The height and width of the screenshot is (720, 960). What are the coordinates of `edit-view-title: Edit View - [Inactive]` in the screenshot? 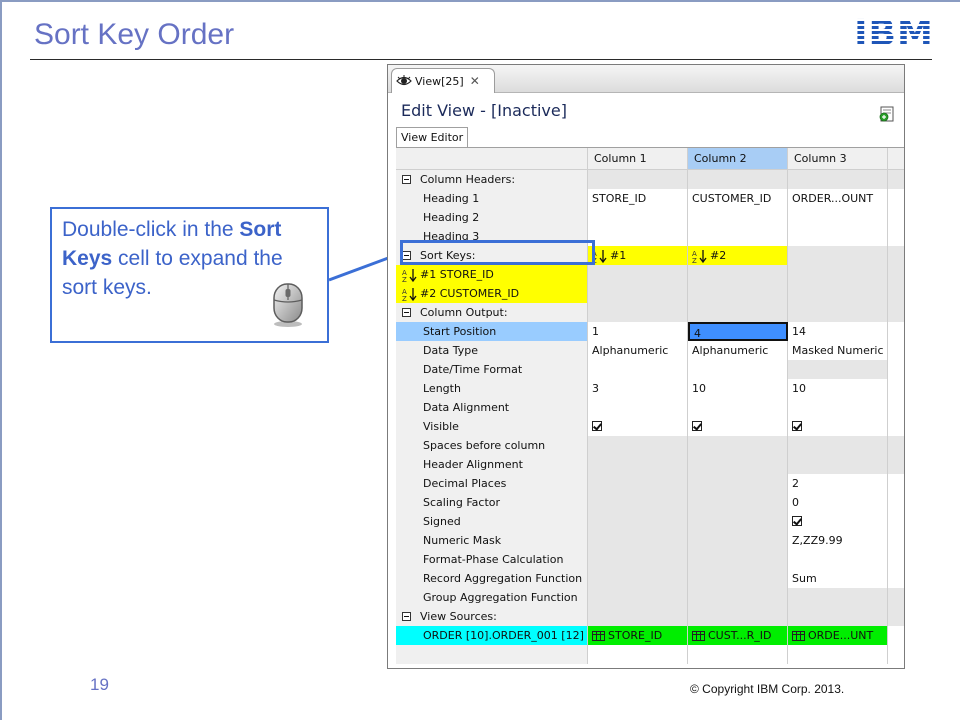 It's located at (484, 110).